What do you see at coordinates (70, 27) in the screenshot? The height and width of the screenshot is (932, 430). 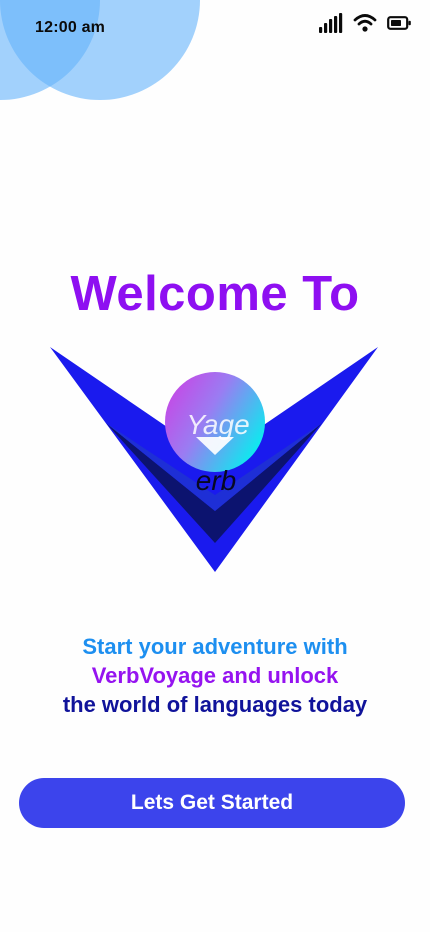 I see `status-time: 12:00 am` at bounding box center [70, 27].